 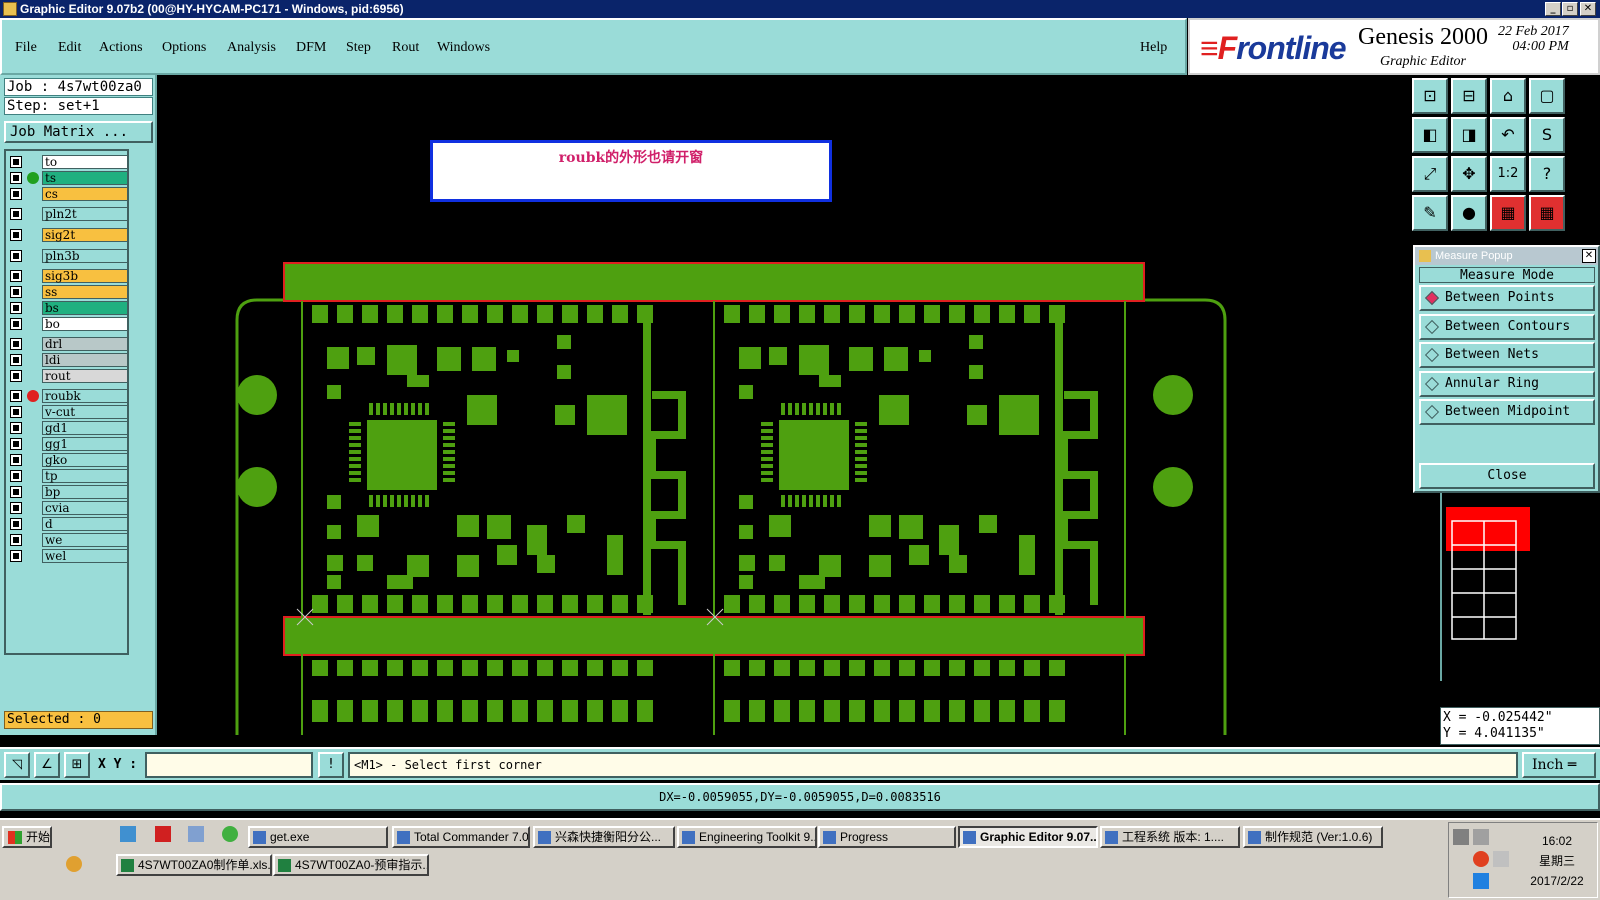 I want to click on measure-popup-close-icon: ✕, so click(x=1589, y=256).